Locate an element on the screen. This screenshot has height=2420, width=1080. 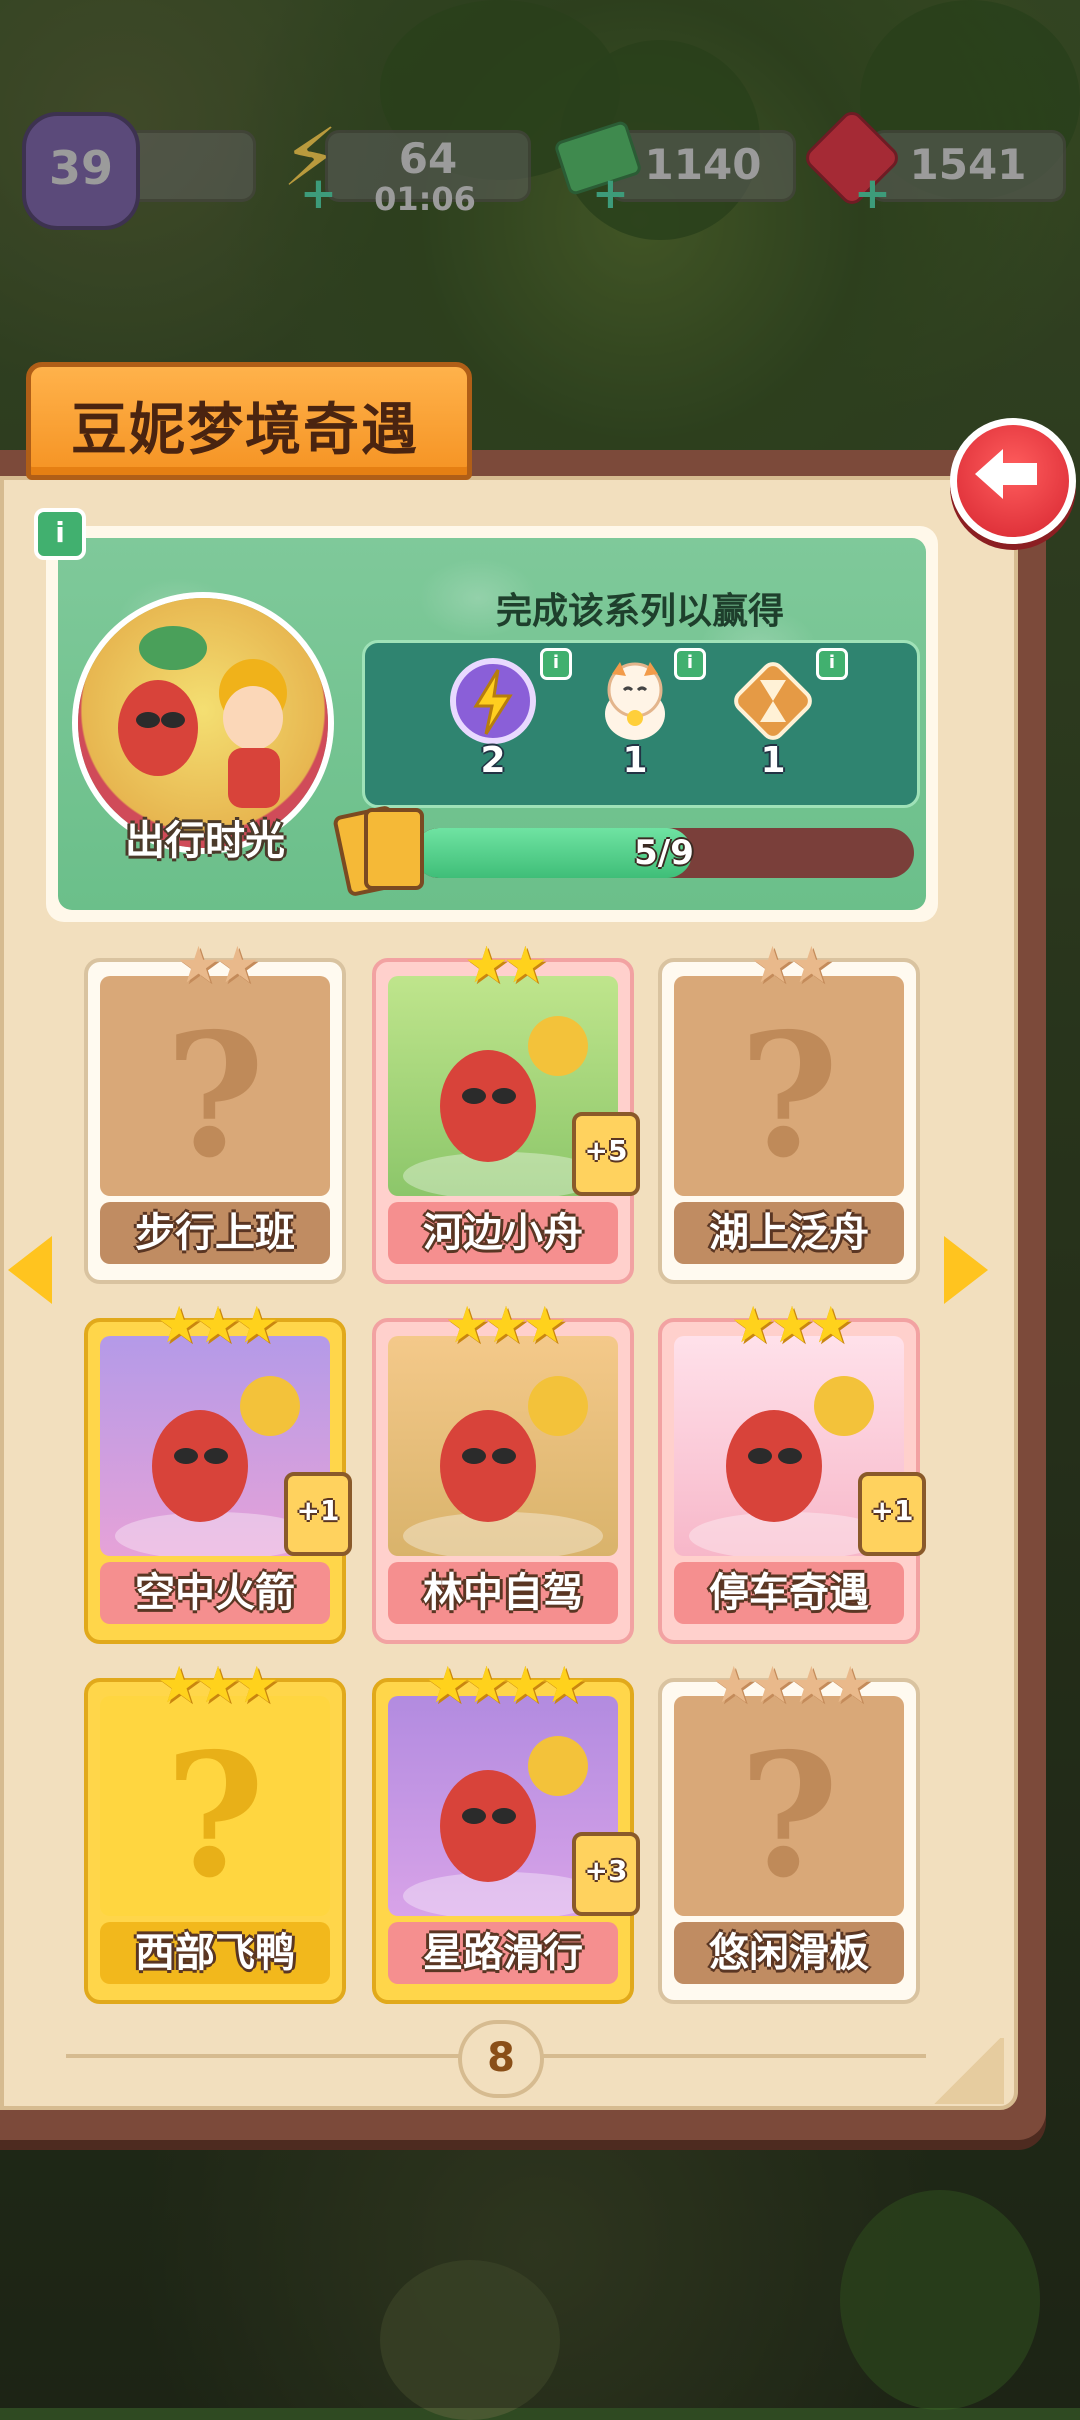
page-number: 8 is located at coordinates (501, 2059).